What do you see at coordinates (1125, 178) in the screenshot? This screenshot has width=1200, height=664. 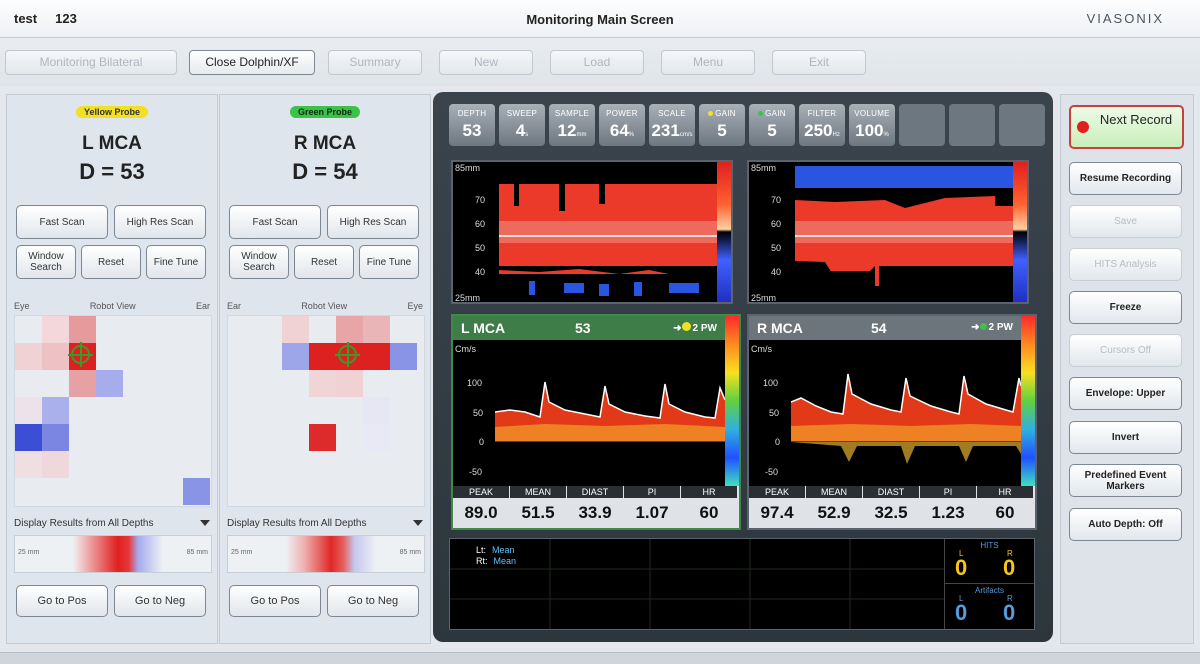 I see `resume-recording-button: Resume Recording` at bounding box center [1125, 178].